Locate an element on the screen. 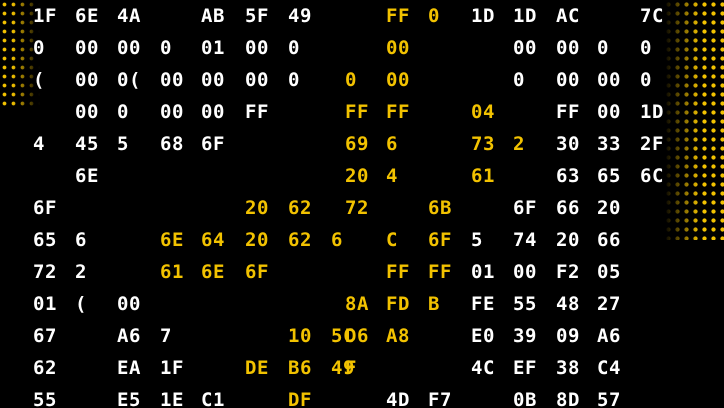 Image resolution: width=724 pixels, height=408 pixels. hex-byte: 1E is located at coordinates (172, 398).